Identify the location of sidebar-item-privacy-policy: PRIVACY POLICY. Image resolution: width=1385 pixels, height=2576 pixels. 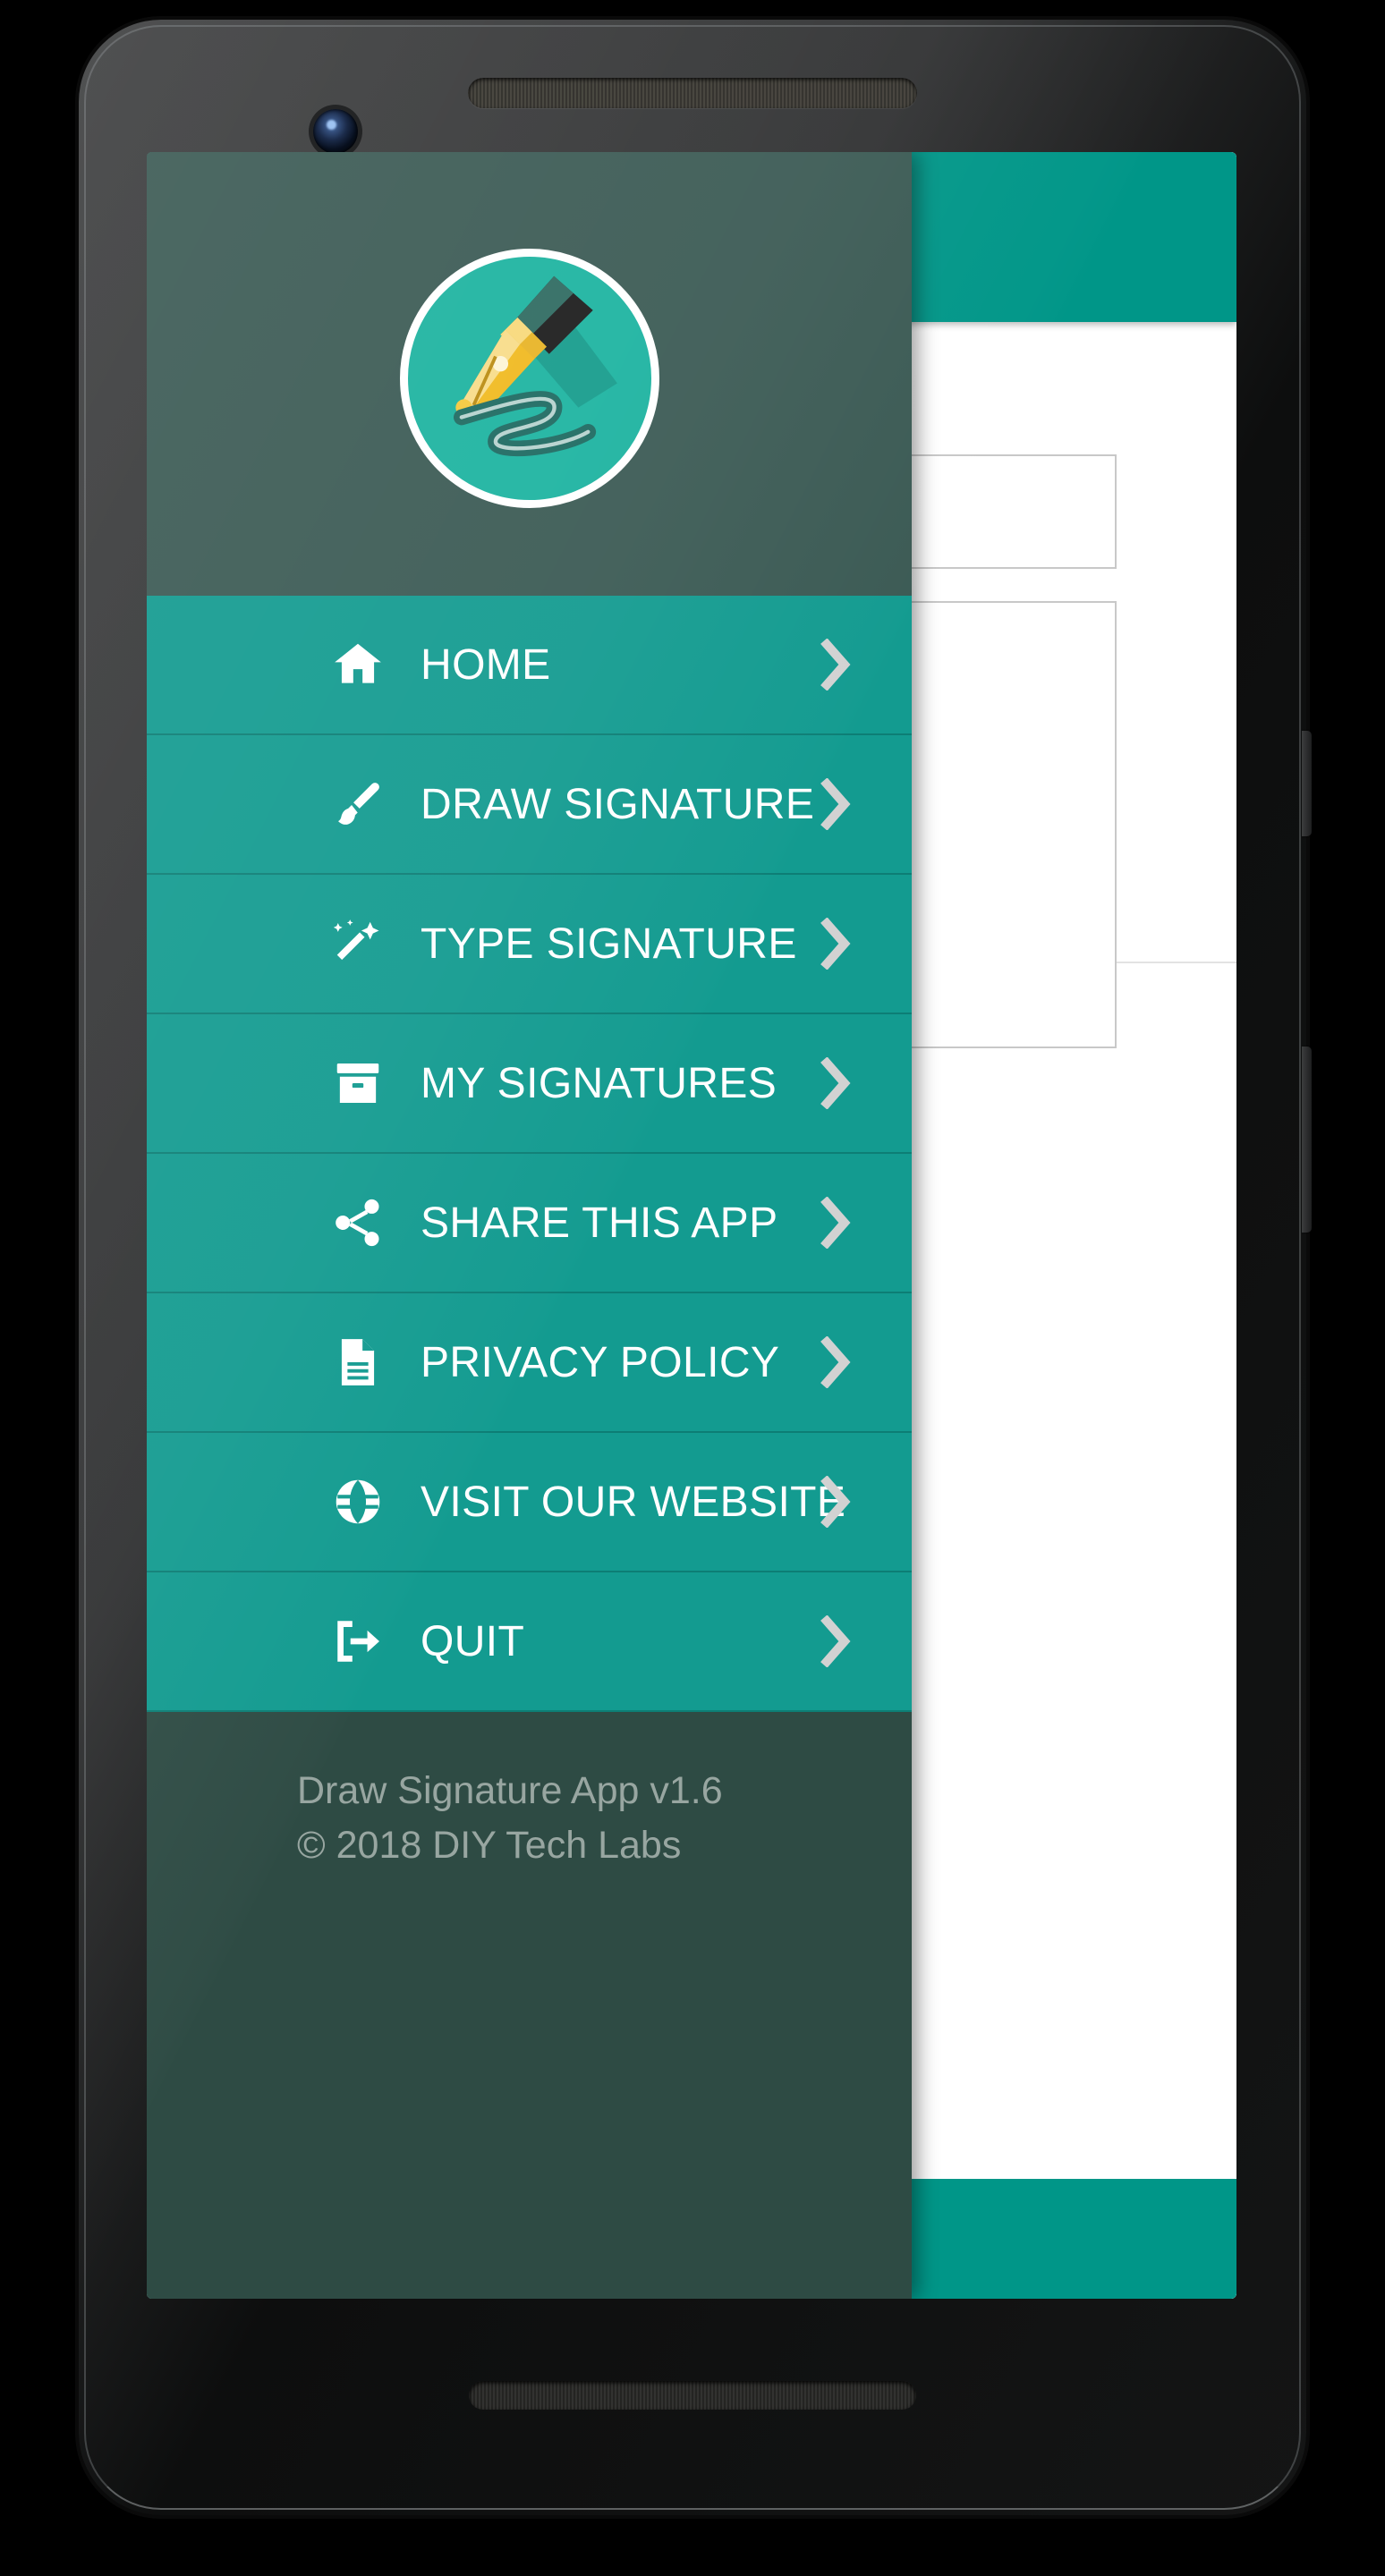
(529, 1363).